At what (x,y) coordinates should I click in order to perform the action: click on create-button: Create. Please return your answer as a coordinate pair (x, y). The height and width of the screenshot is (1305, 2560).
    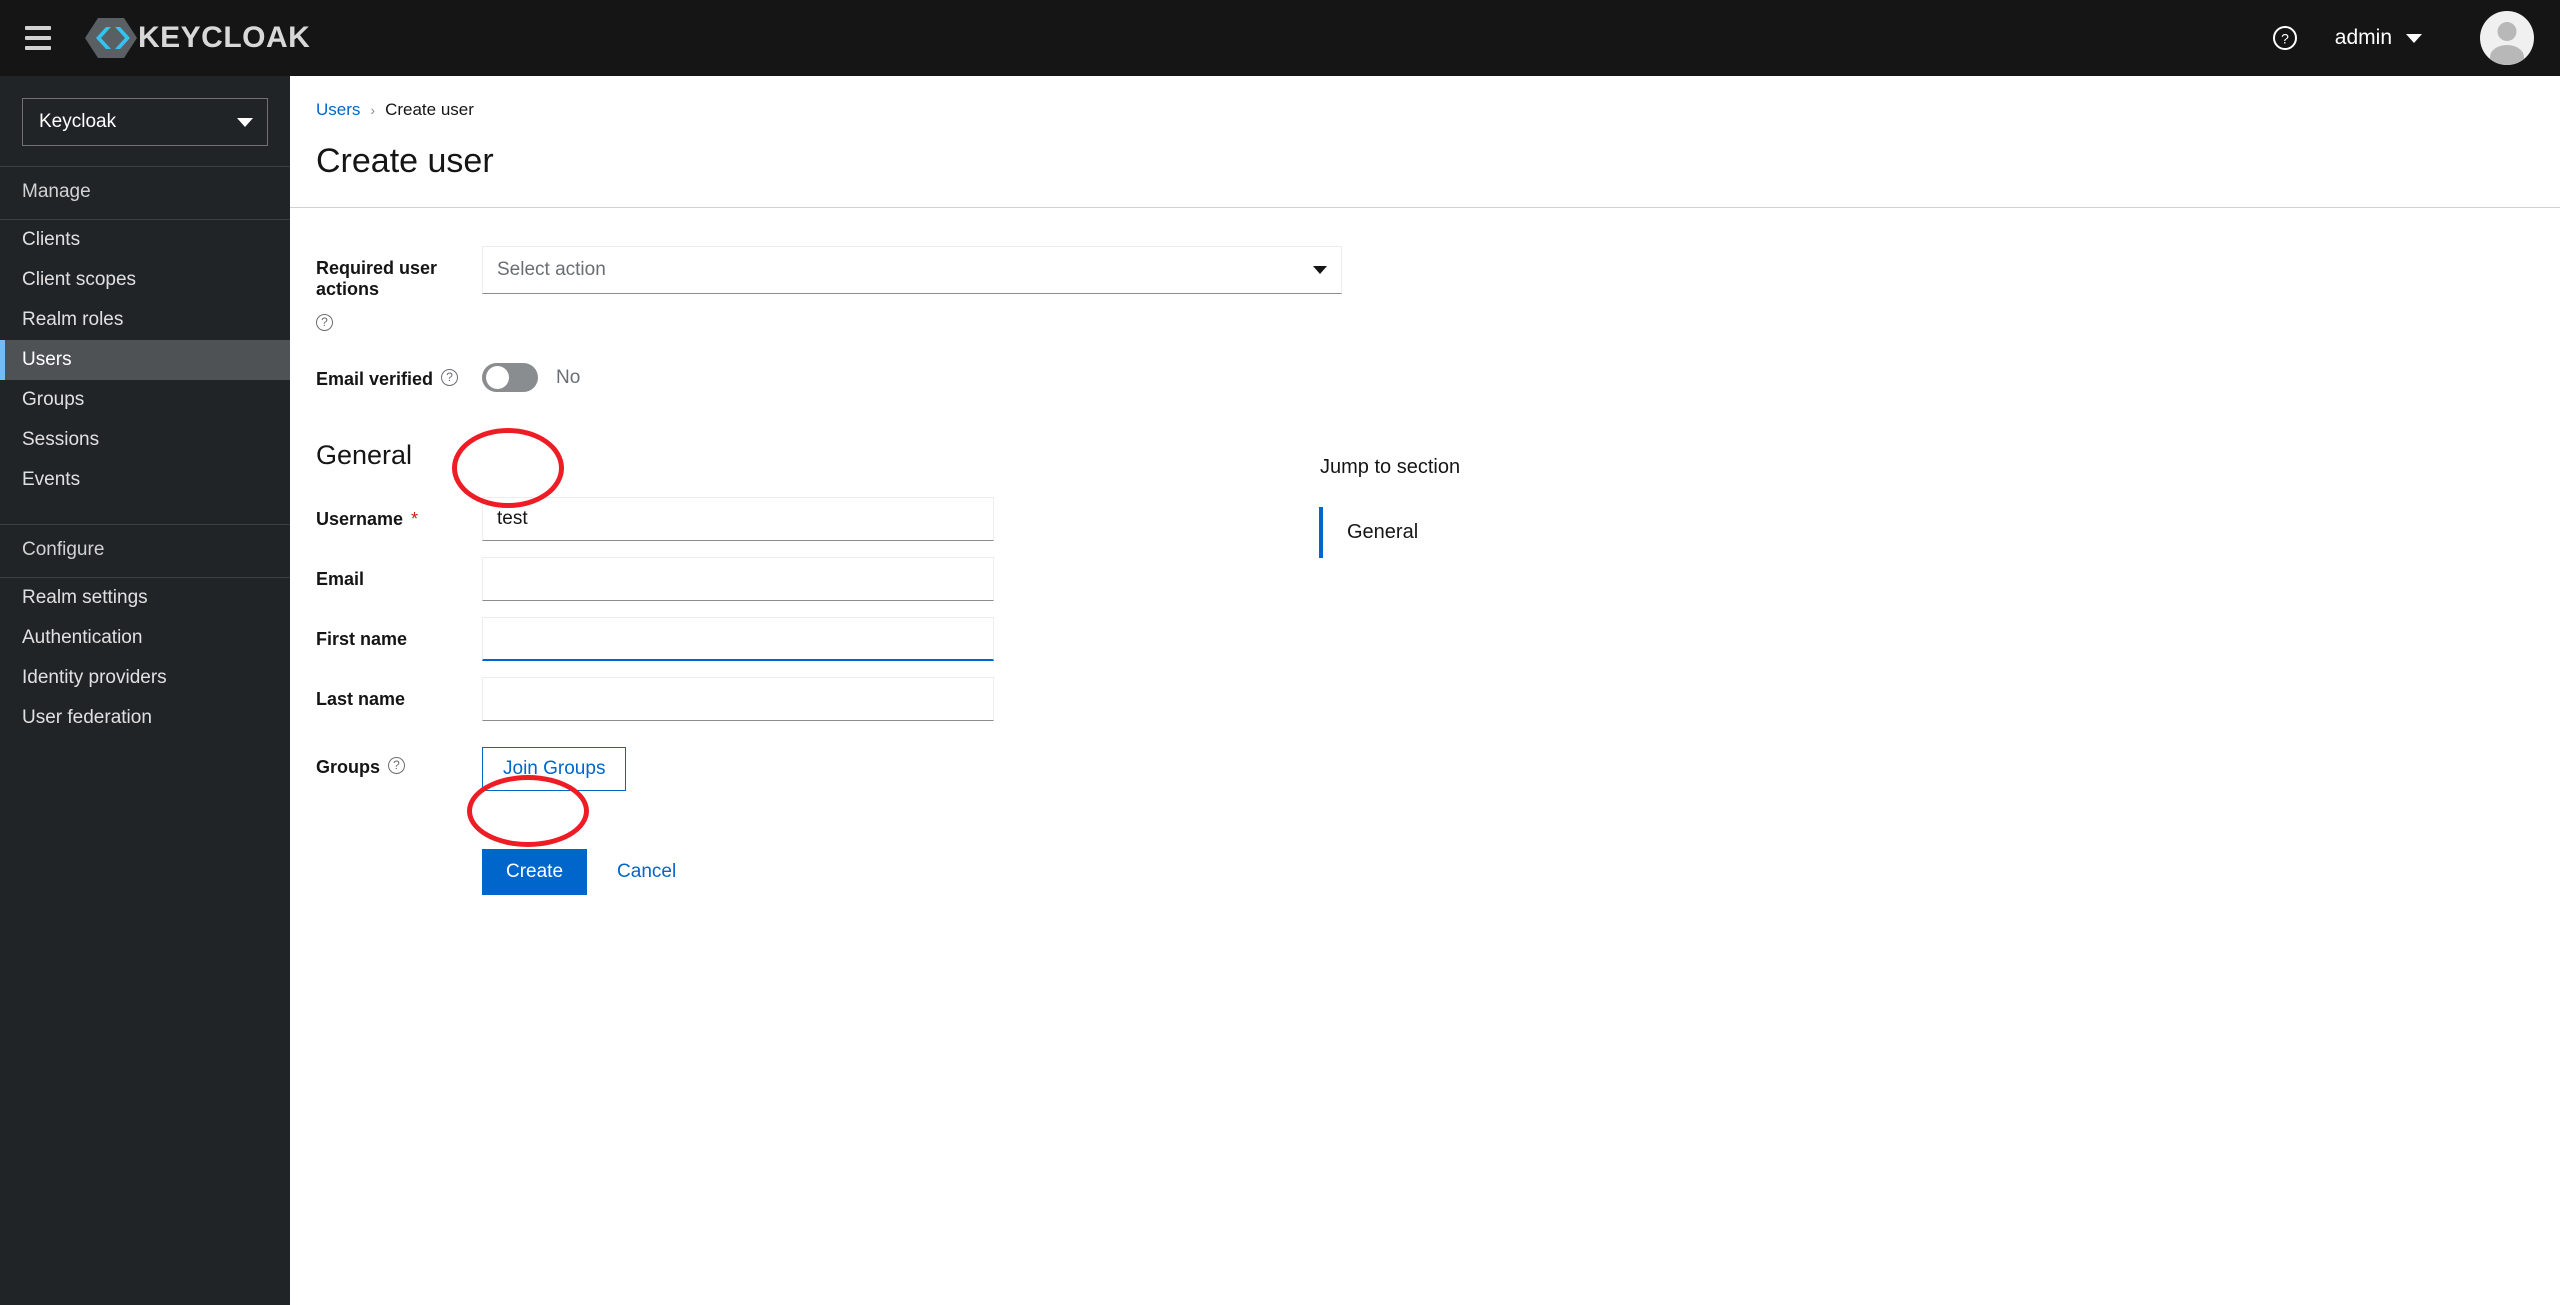
    Looking at the image, I should click on (535, 872).